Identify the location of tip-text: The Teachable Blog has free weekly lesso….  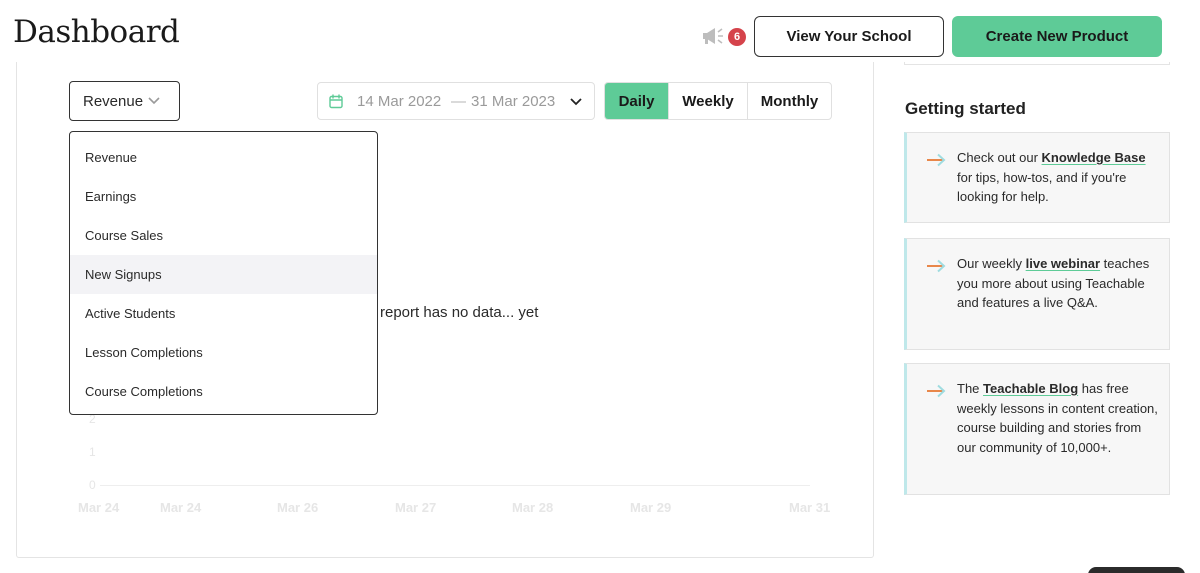
(1057, 418).